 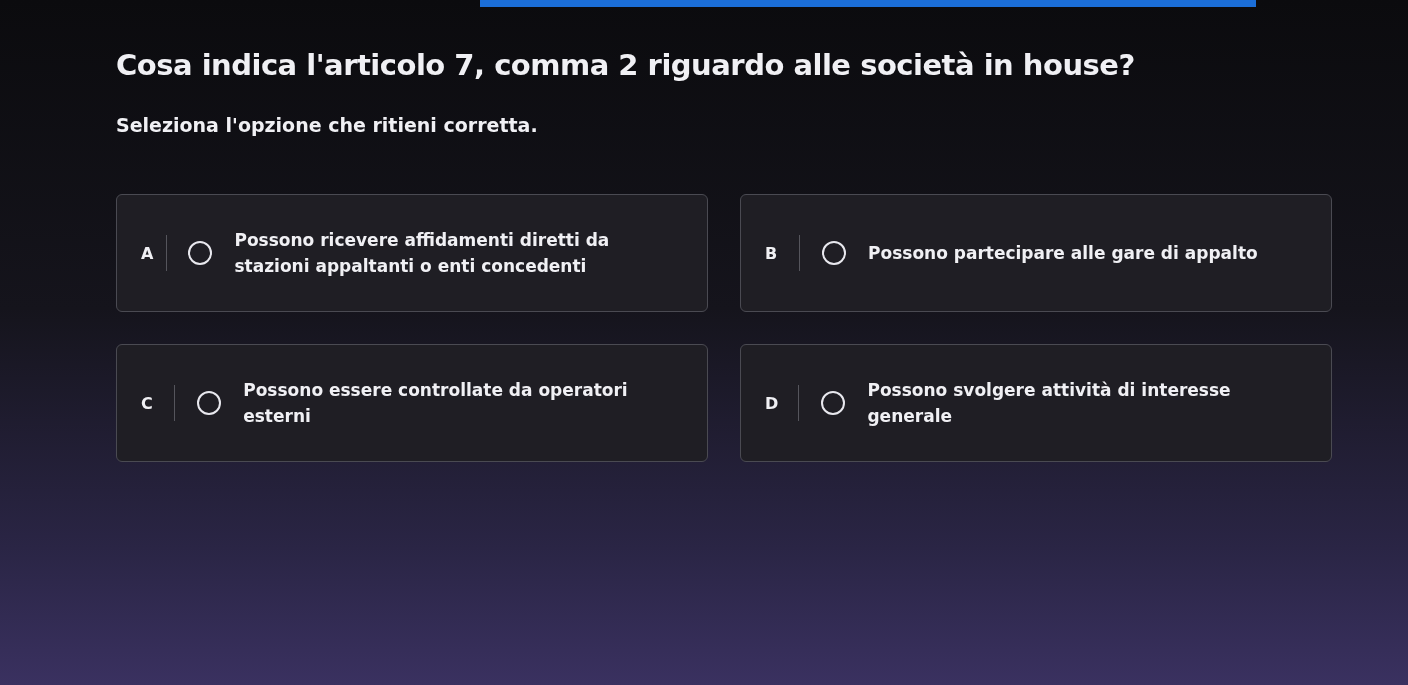 What do you see at coordinates (422, 253) in the screenshot?
I see `option-text: Possono ricevere affidamenti diretti da stazioni appaltanti o enti concedenti` at bounding box center [422, 253].